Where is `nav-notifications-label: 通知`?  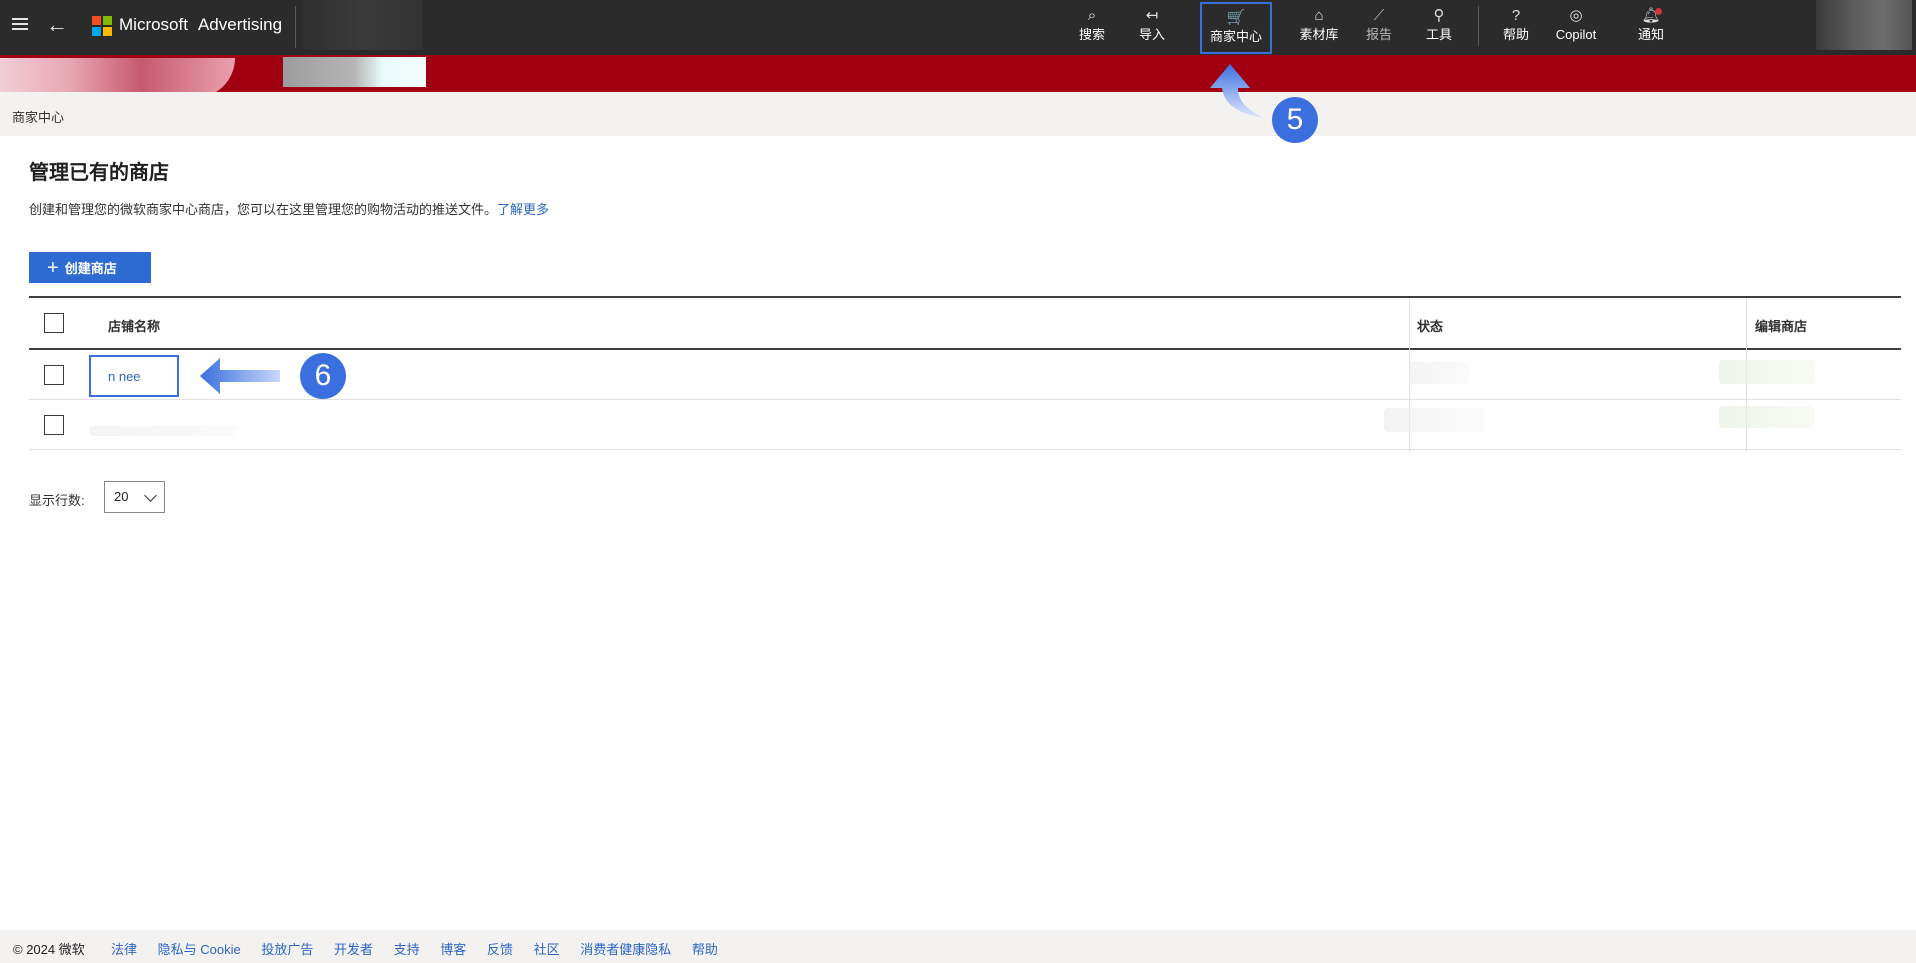 nav-notifications-label: 通知 is located at coordinates (1650, 34).